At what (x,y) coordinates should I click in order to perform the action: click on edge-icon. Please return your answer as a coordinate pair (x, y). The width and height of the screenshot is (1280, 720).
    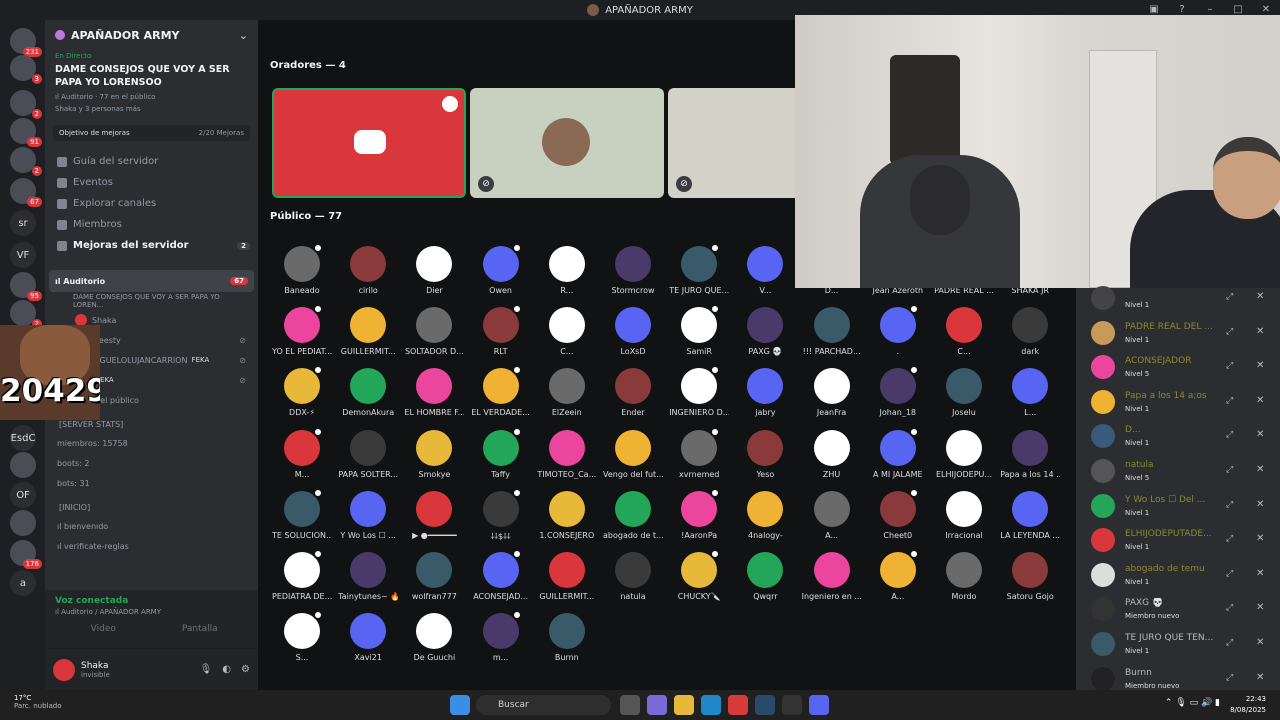
    Looking at the image, I should click on (711, 705).